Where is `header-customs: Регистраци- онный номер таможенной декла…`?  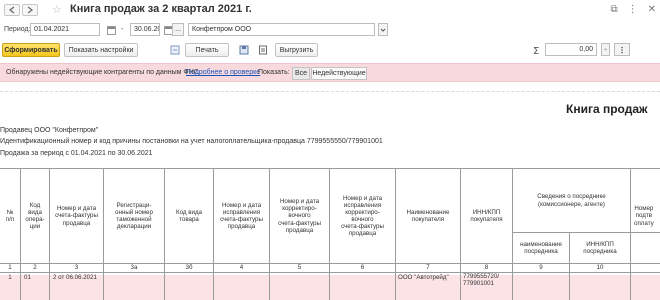 header-customs: Регистраци- онный номер таможенной декла… is located at coordinates (134, 216).